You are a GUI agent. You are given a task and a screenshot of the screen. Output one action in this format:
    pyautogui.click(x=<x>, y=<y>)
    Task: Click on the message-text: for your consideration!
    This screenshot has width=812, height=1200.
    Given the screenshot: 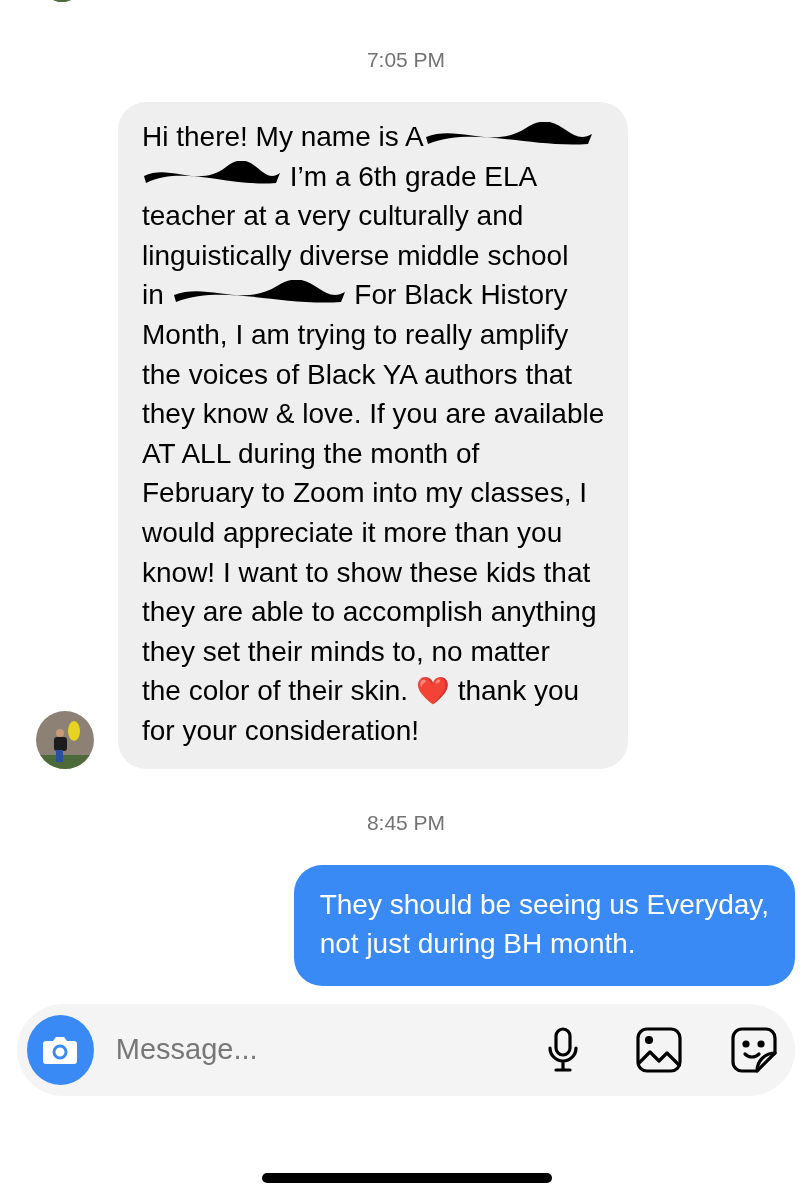 What is the action you would take?
    pyautogui.click(x=281, y=730)
    